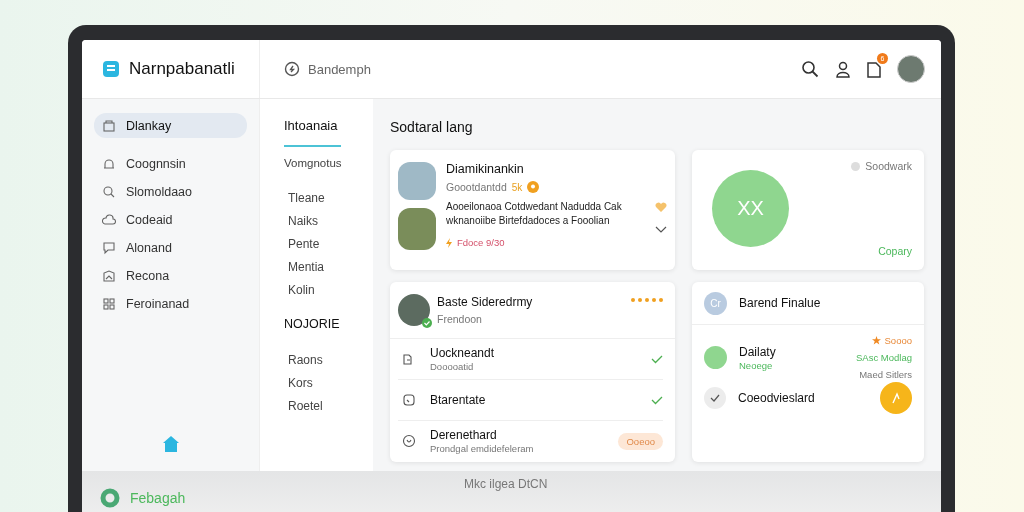 The height and width of the screenshot is (512, 1024). I want to click on grid-icon, so click(109, 304).